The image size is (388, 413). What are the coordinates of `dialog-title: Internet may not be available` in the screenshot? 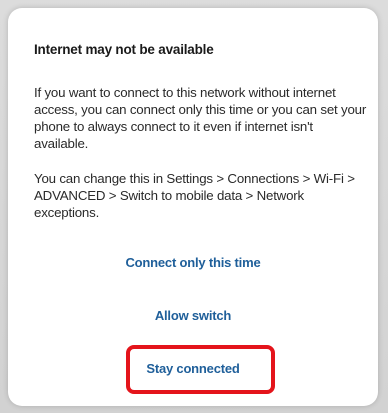 It's located at (124, 49).